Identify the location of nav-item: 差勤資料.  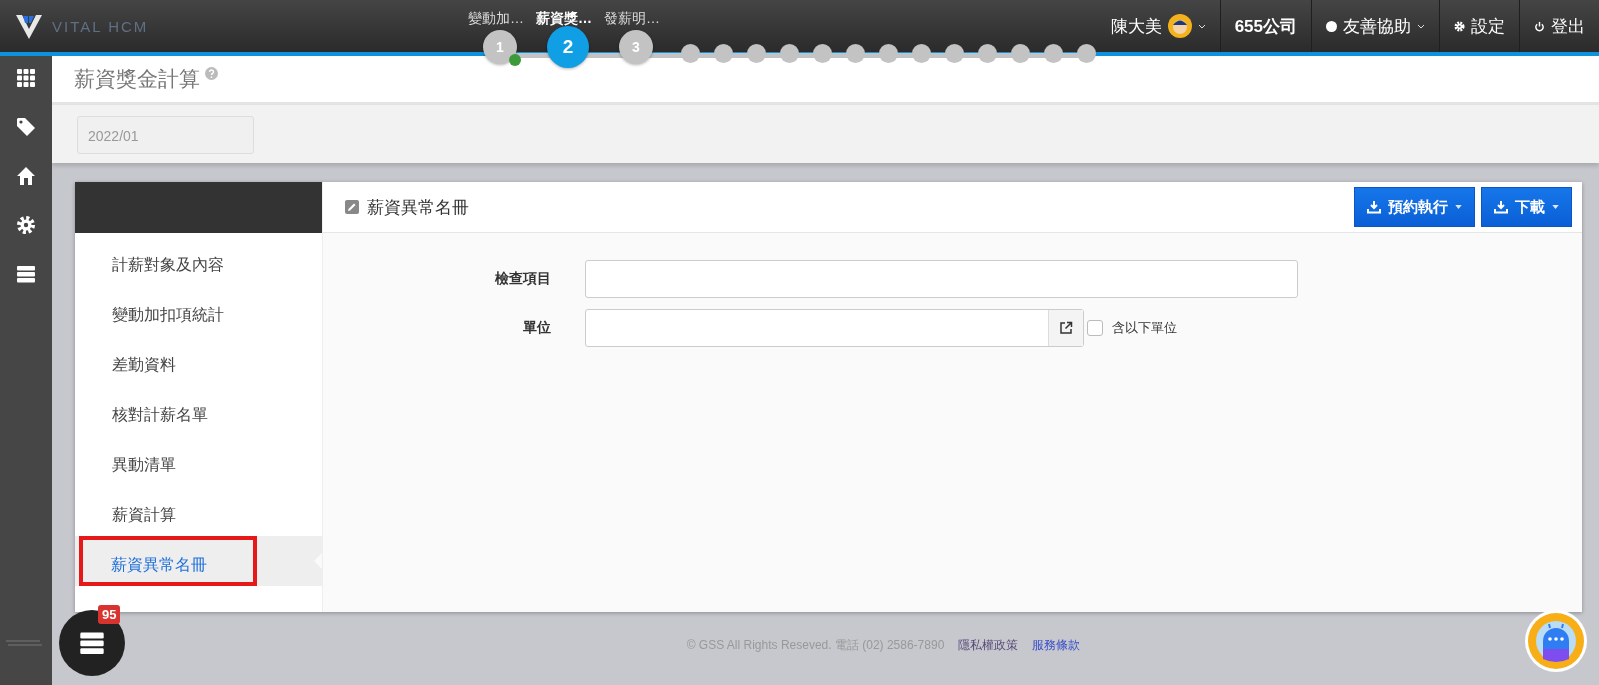
(198, 361).